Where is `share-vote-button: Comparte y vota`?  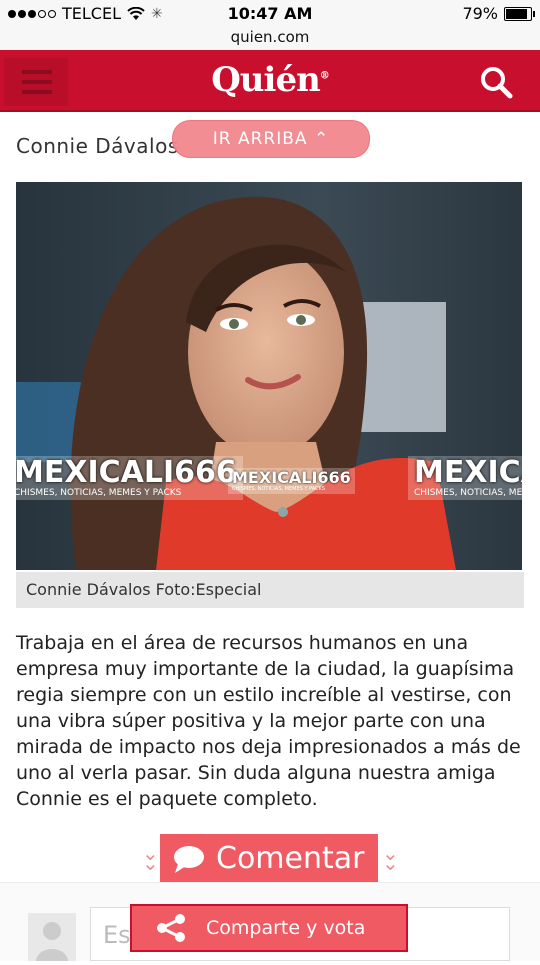 share-vote-button: Comparte y vota is located at coordinates (269, 928).